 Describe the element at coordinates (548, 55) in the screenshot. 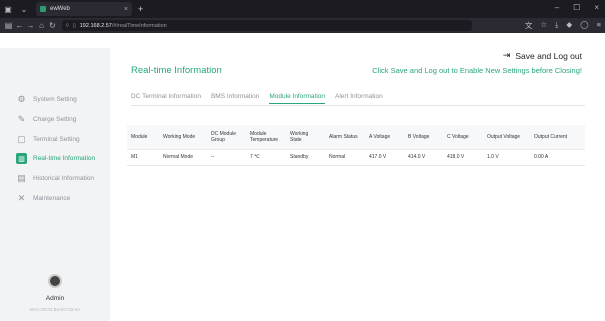

I see `logout-label: Save and Log out` at that location.